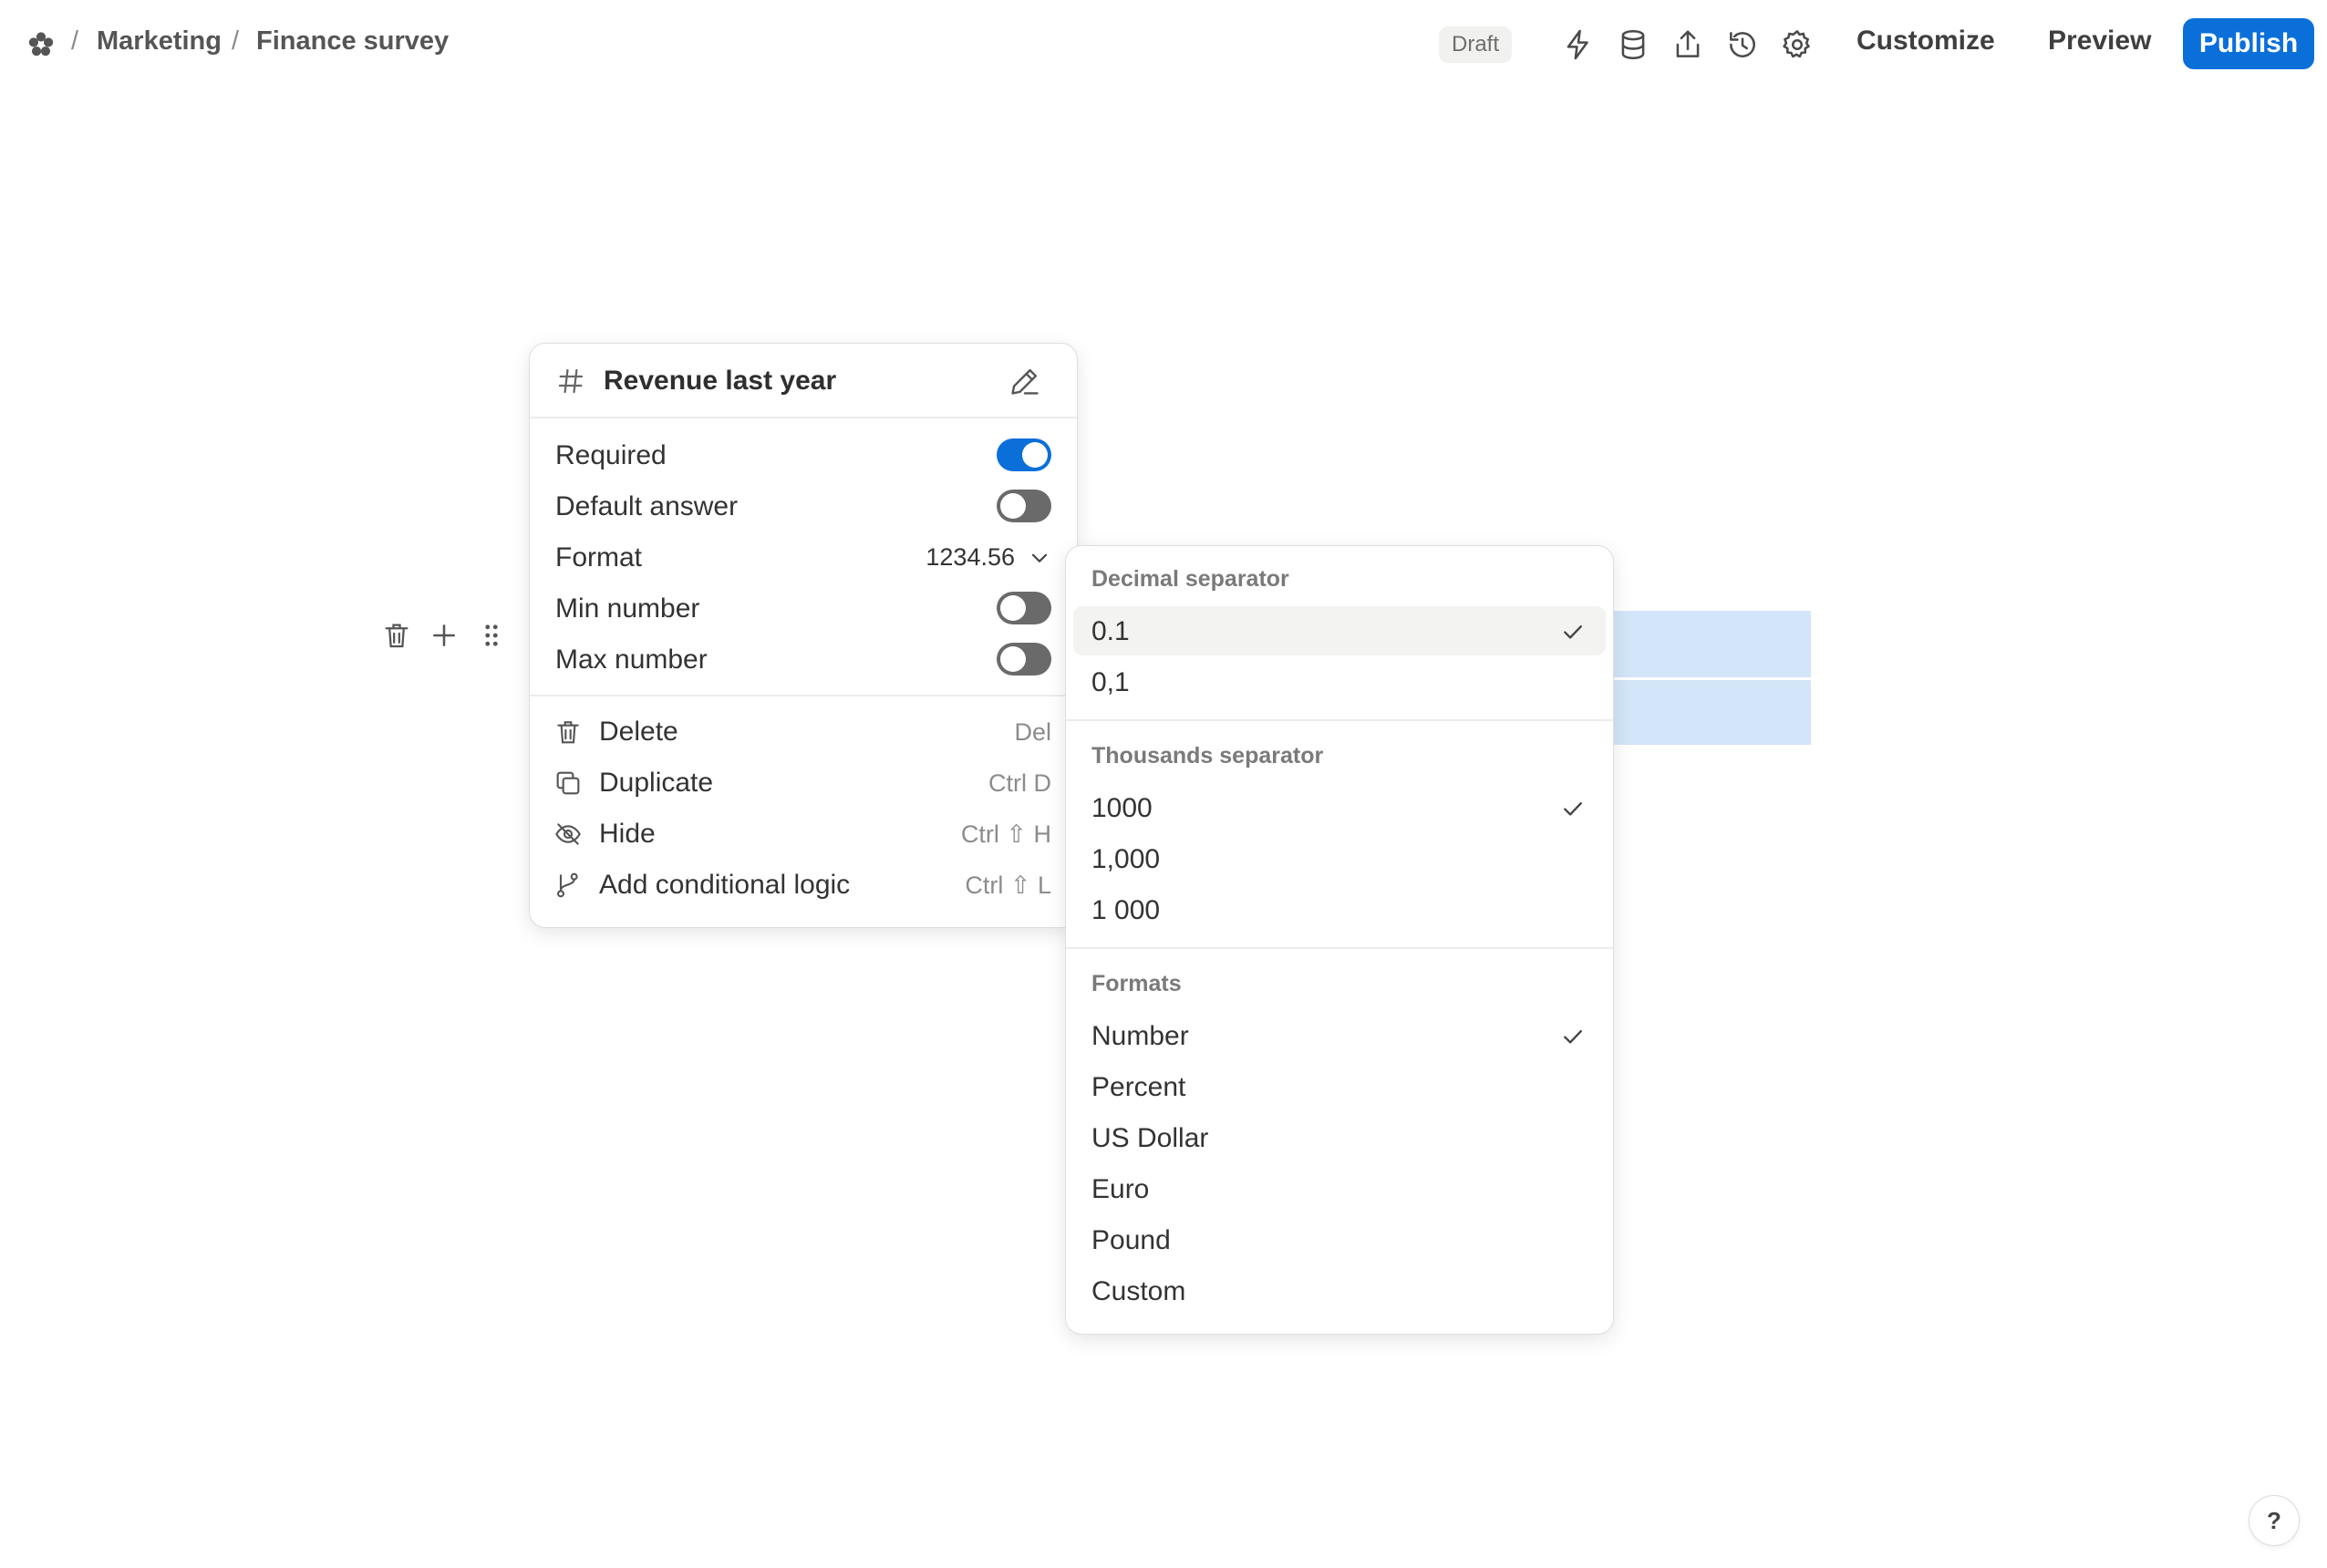 This screenshot has height=1568, width=2327. What do you see at coordinates (803, 732) in the screenshot?
I see `delete-action: Delete Del` at bounding box center [803, 732].